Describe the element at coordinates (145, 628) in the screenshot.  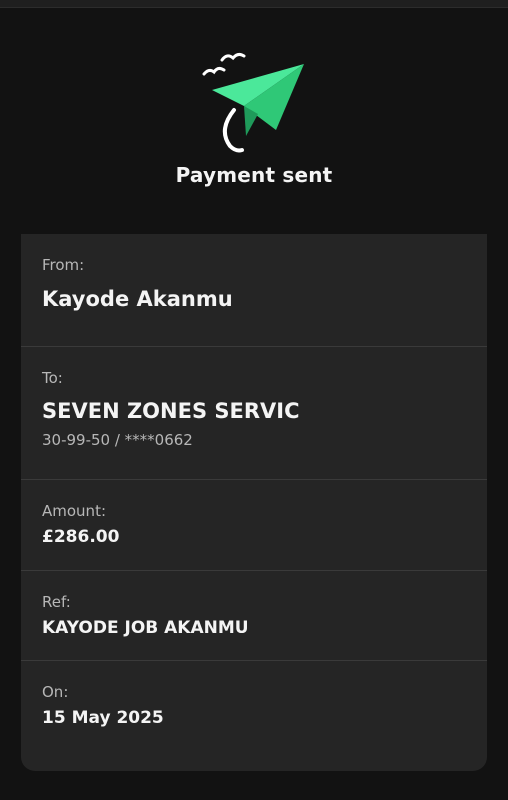
I see `ref-value: KAYODE JOB AKANMU` at that location.